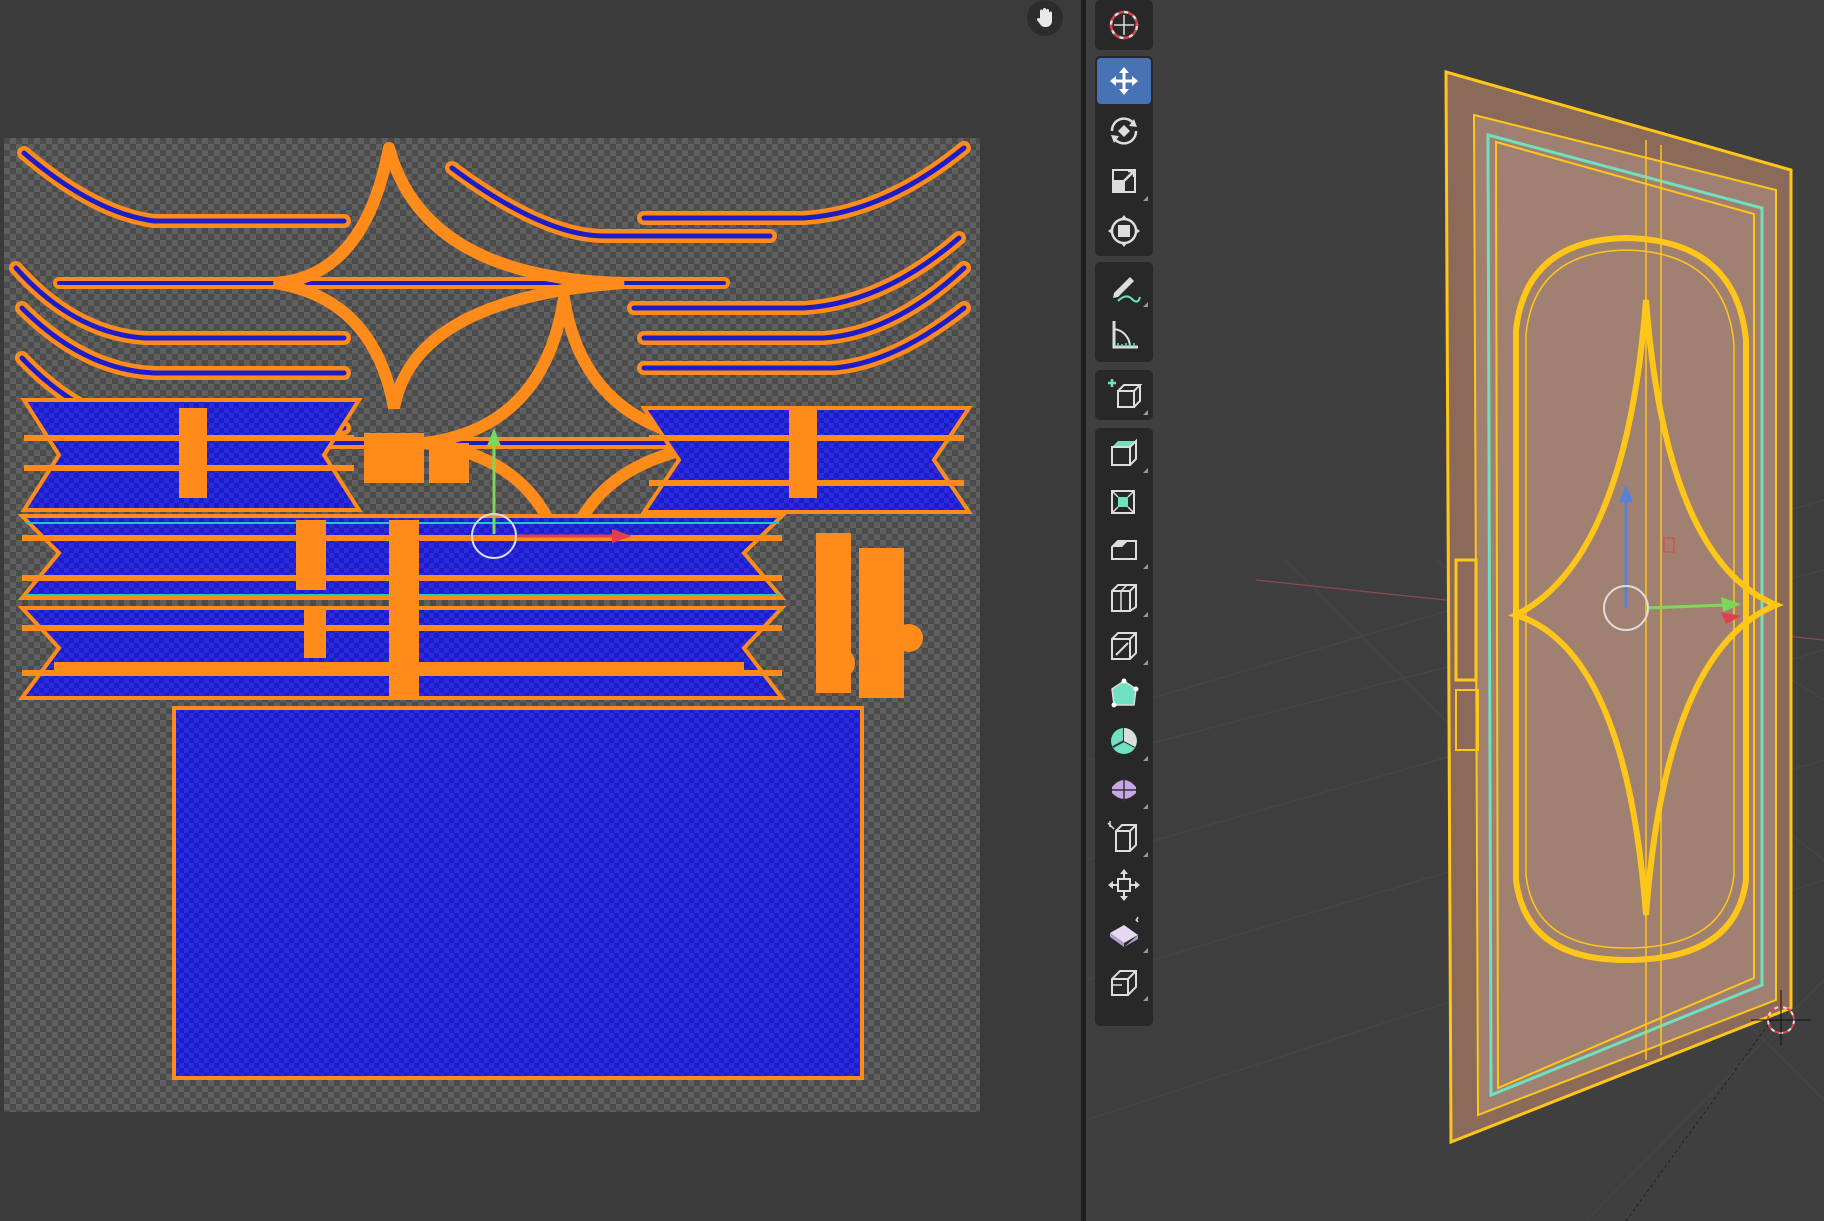 The width and height of the screenshot is (1824, 1221). I want to click on knife-icon, so click(1124, 646).